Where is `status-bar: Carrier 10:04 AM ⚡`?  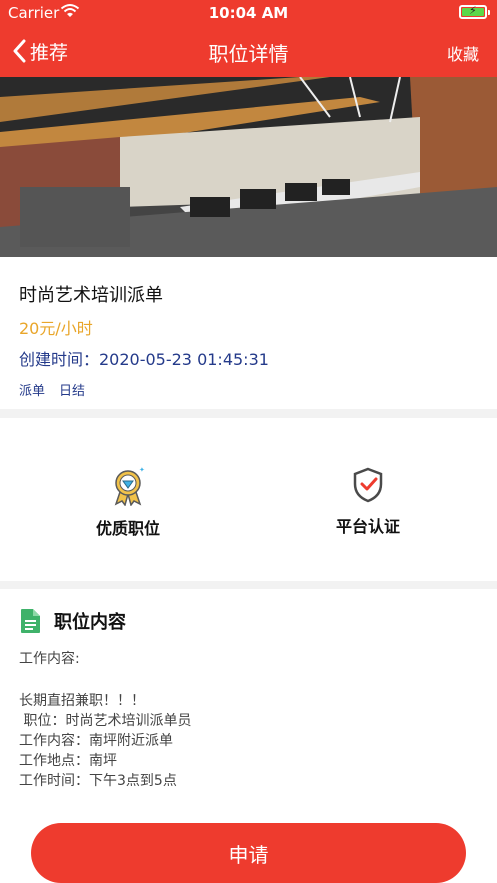
status-bar: Carrier 10:04 AM ⚡ is located at coordinates (248, 13).